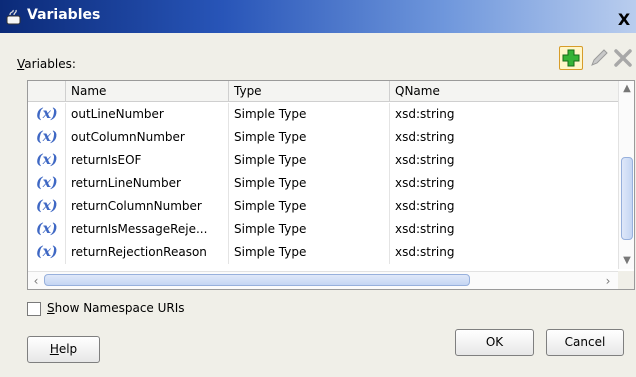 The width and height of the screenshot is (636, 377). Describe the element at coordinates (34, 309) in the screenshot. I see `show-namespace-uris-checkbox` at that location.